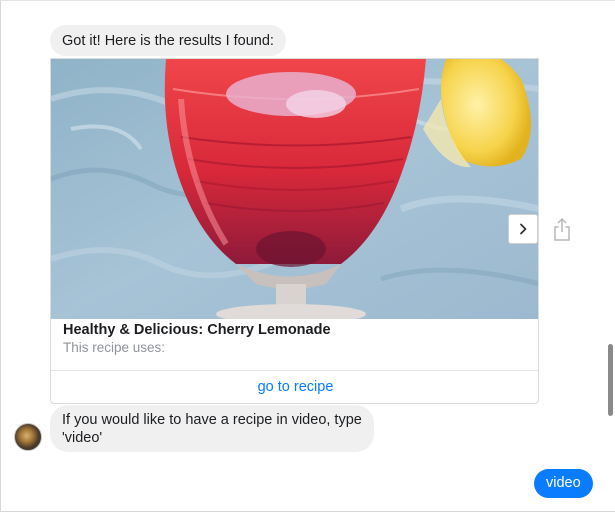 The height and width of the screenshot is (512, 615). What do you see at coordinates (168, 40) in the screenshot?
I see `bot-message-intro: Got it! Here is the results I found:` at bounding box center [168, 40].